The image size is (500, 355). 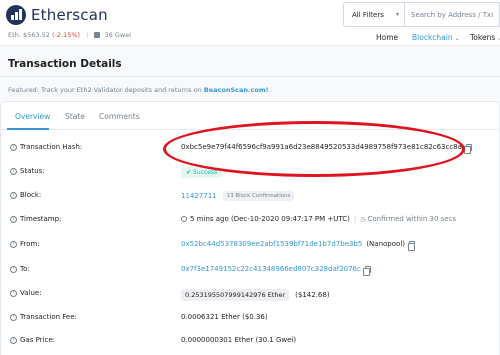 What do you see at coordinates (235, 295) in the screenshot?
I see `value-ether: 0.253195507999142976 Ether` at bounding box center [235, 295].